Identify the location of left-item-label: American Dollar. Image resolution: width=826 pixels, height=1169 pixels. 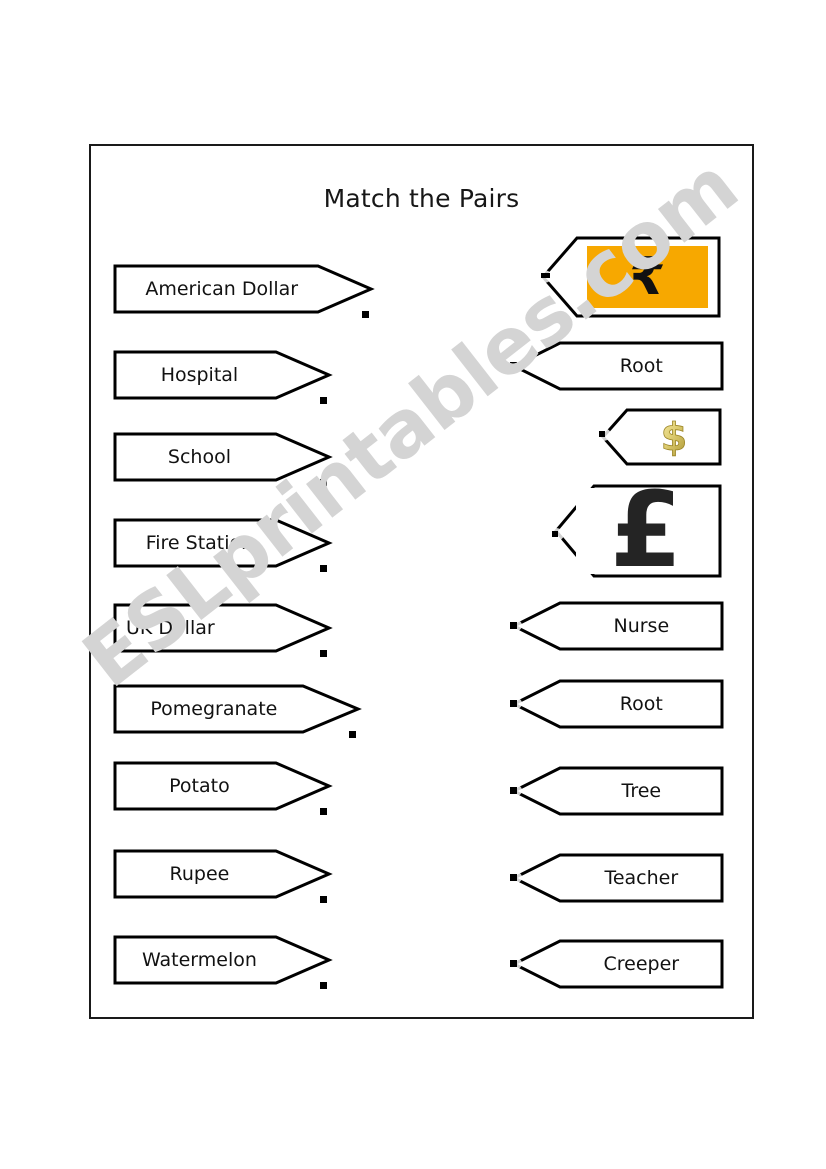
(222, 289).